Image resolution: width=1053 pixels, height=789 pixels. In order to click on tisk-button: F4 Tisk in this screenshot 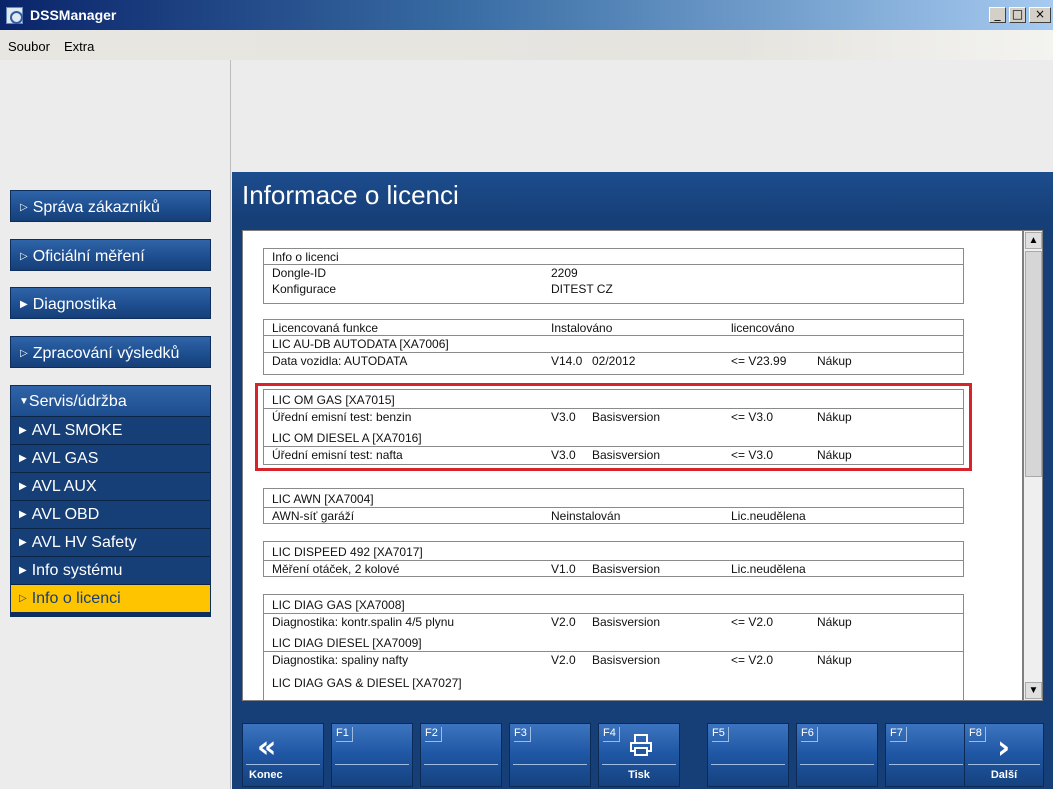, I will do `click(639, 755)`.